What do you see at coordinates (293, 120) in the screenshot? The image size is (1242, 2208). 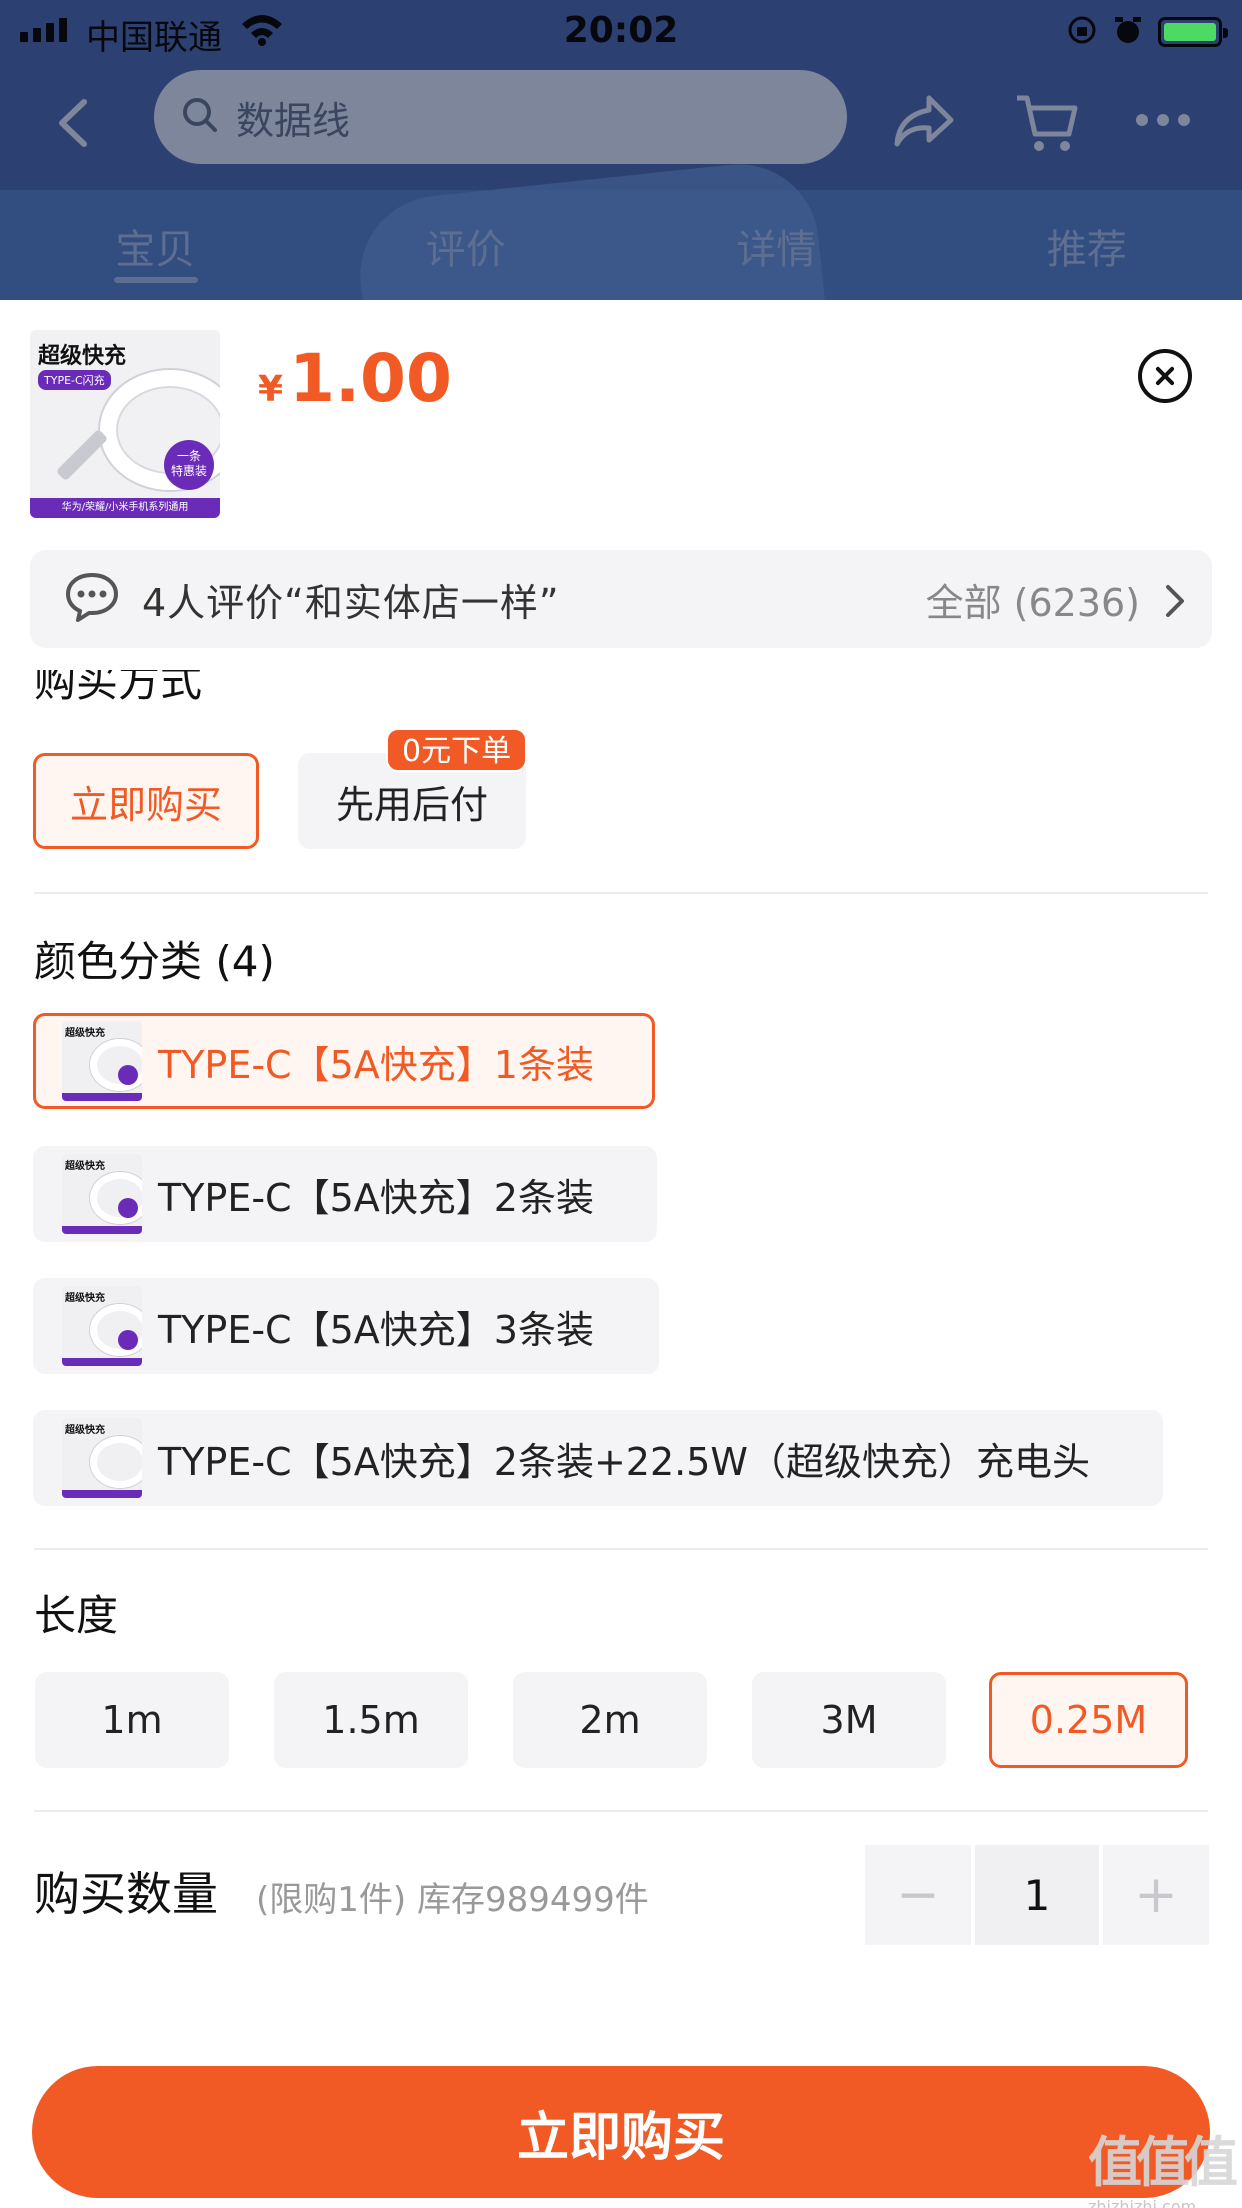 I see `search-query: 数据线` at bounding box center [293, 120].